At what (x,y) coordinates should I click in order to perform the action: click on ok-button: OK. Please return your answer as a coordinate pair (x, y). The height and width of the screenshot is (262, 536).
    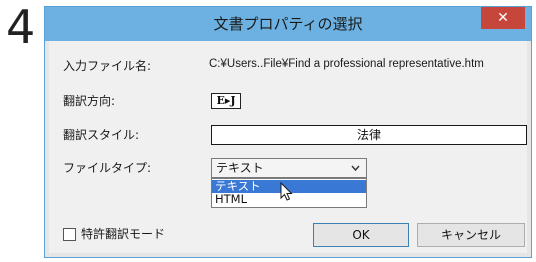
    Looking at the image, I should click on (361, 235).